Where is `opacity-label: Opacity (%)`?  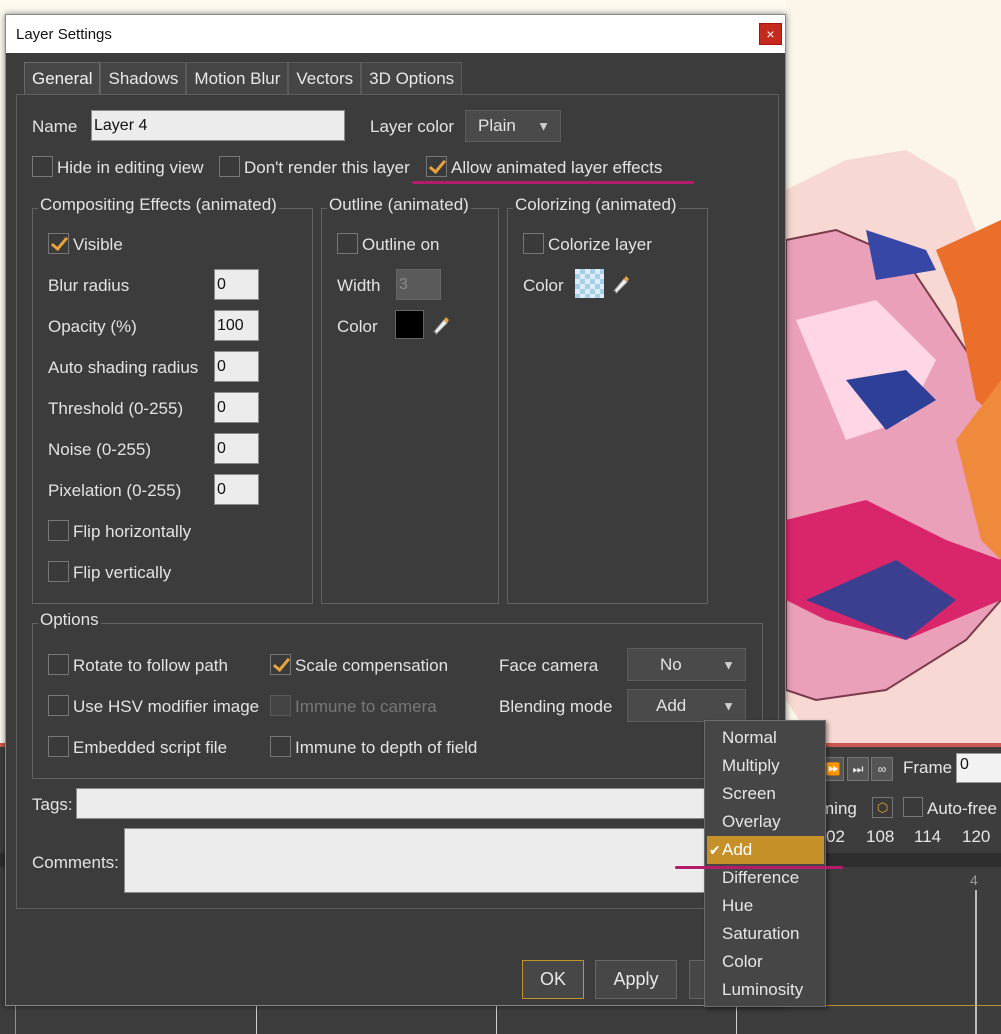 opacity-label: Opacity (%) is located at coordinates (92, 326).